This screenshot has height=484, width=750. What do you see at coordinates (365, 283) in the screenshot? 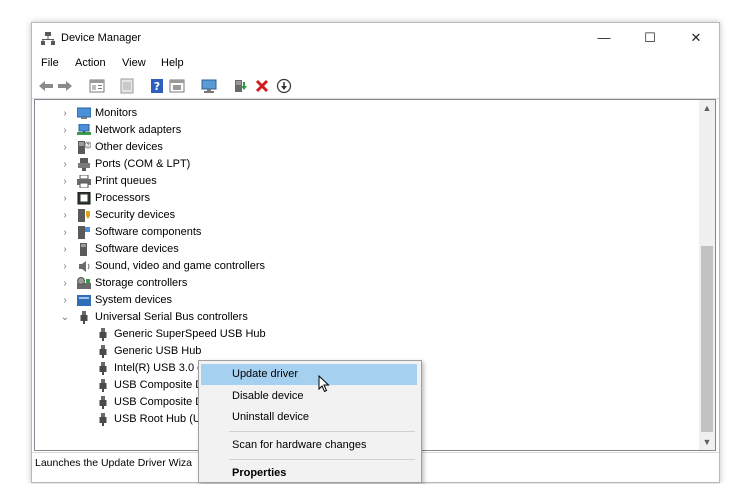
I see `tree-item-storage-controllers: › Storage controllers` at bounding box center [365, 283].